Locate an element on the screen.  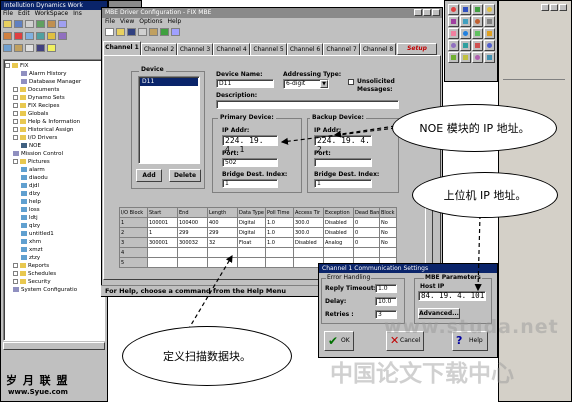
arrow-to-backup-ip is located at coordinates (364, 131).